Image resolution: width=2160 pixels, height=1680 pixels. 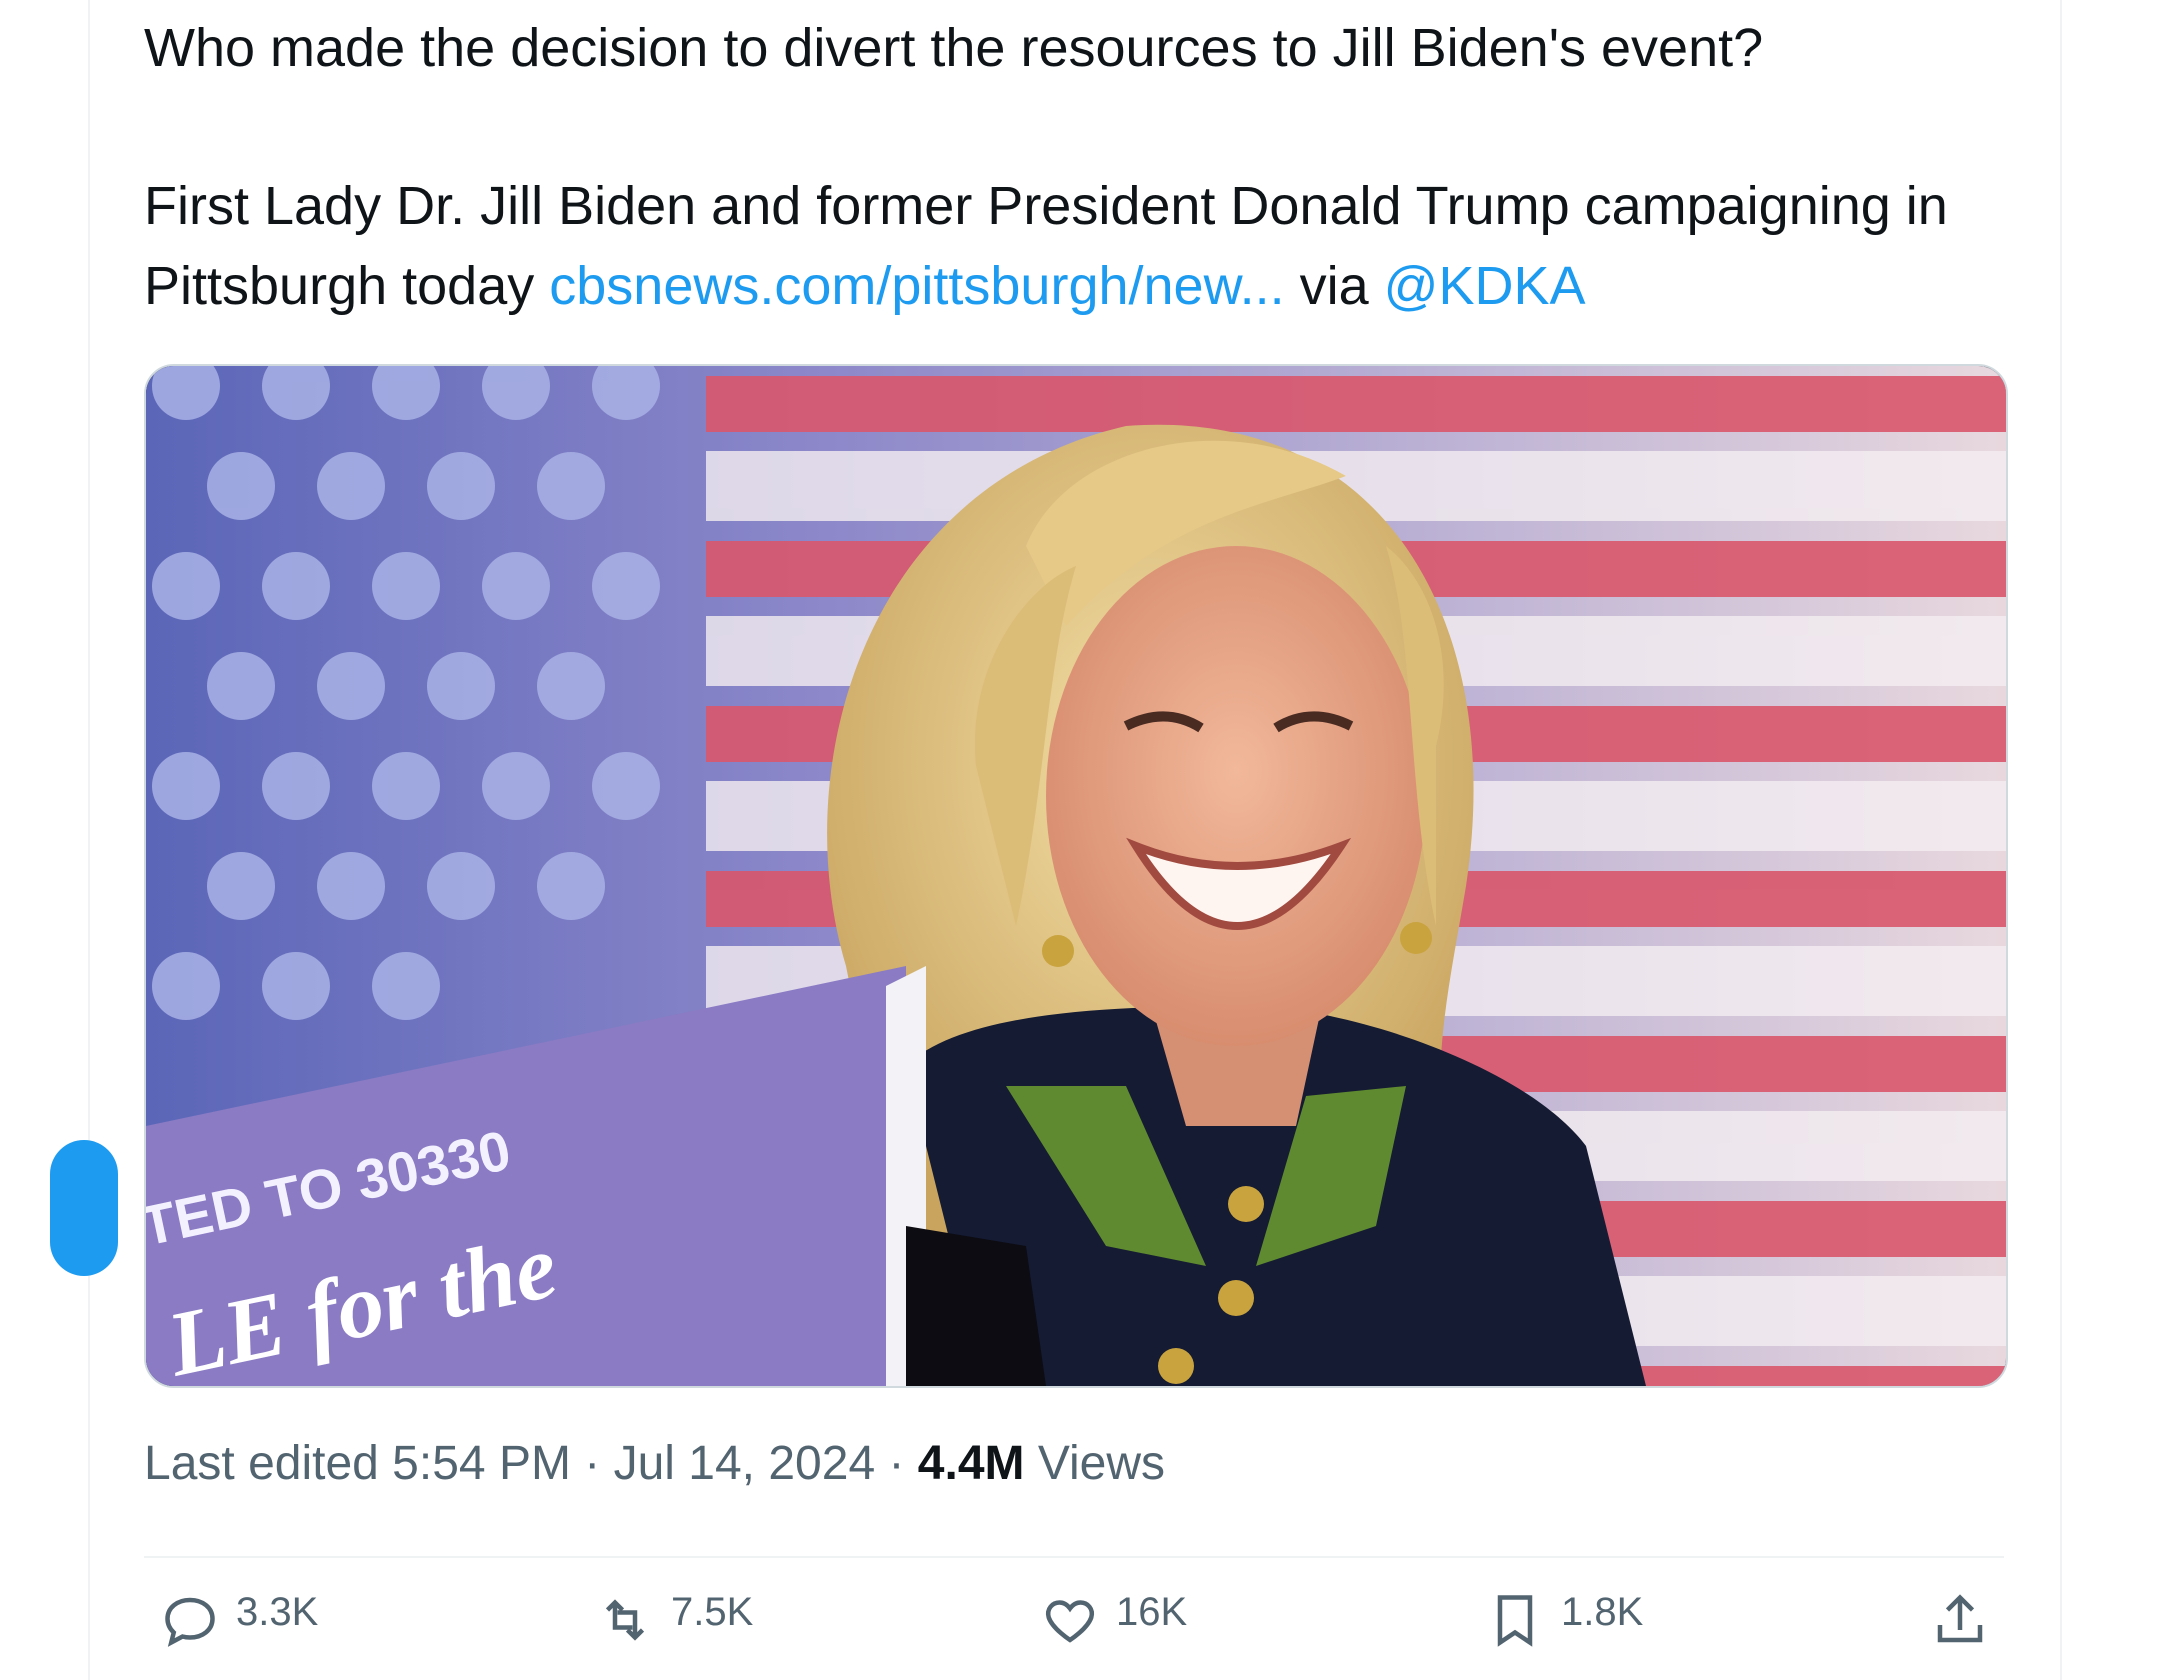 I want to click on bookmark-count: 1.8K, so click(x=1602, y=1612).